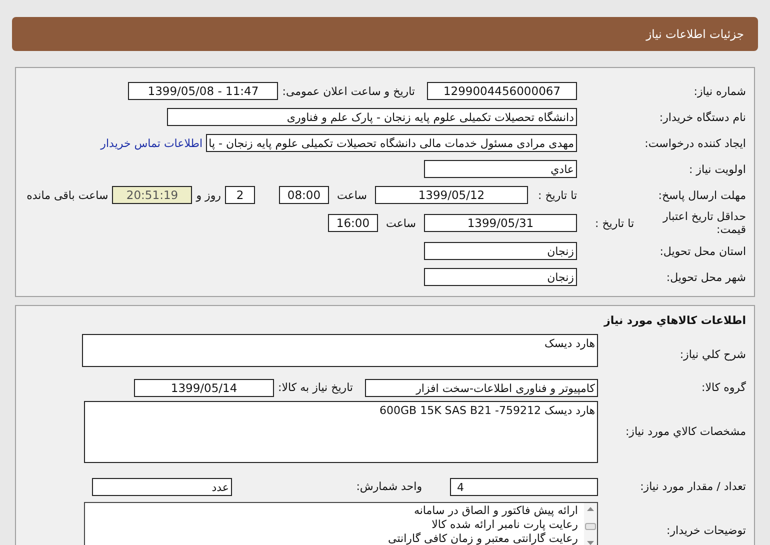  Describe the element at coordinates (341, 523) in the screenshot. I see `buyer-notes-field: ارائه پیش فاکتور و الصاق در سامانه رعایت پارت نامبر ارائه شده کالا رعایت گارانتی معتبر و زمان کافی گارانتی` at that location.